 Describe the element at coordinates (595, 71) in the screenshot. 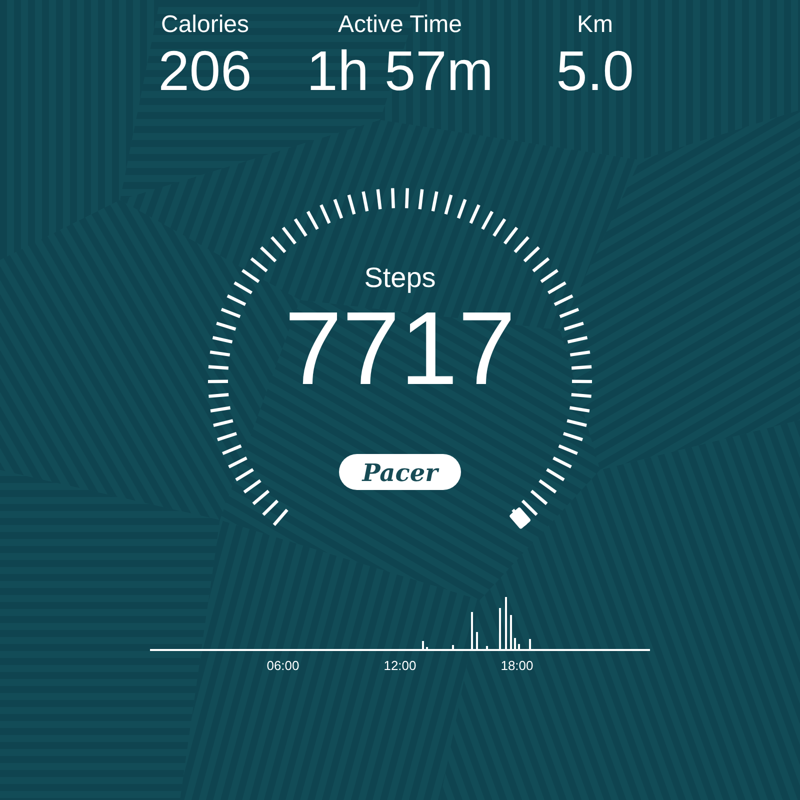

I see `stat-value: 5.0` at that location.